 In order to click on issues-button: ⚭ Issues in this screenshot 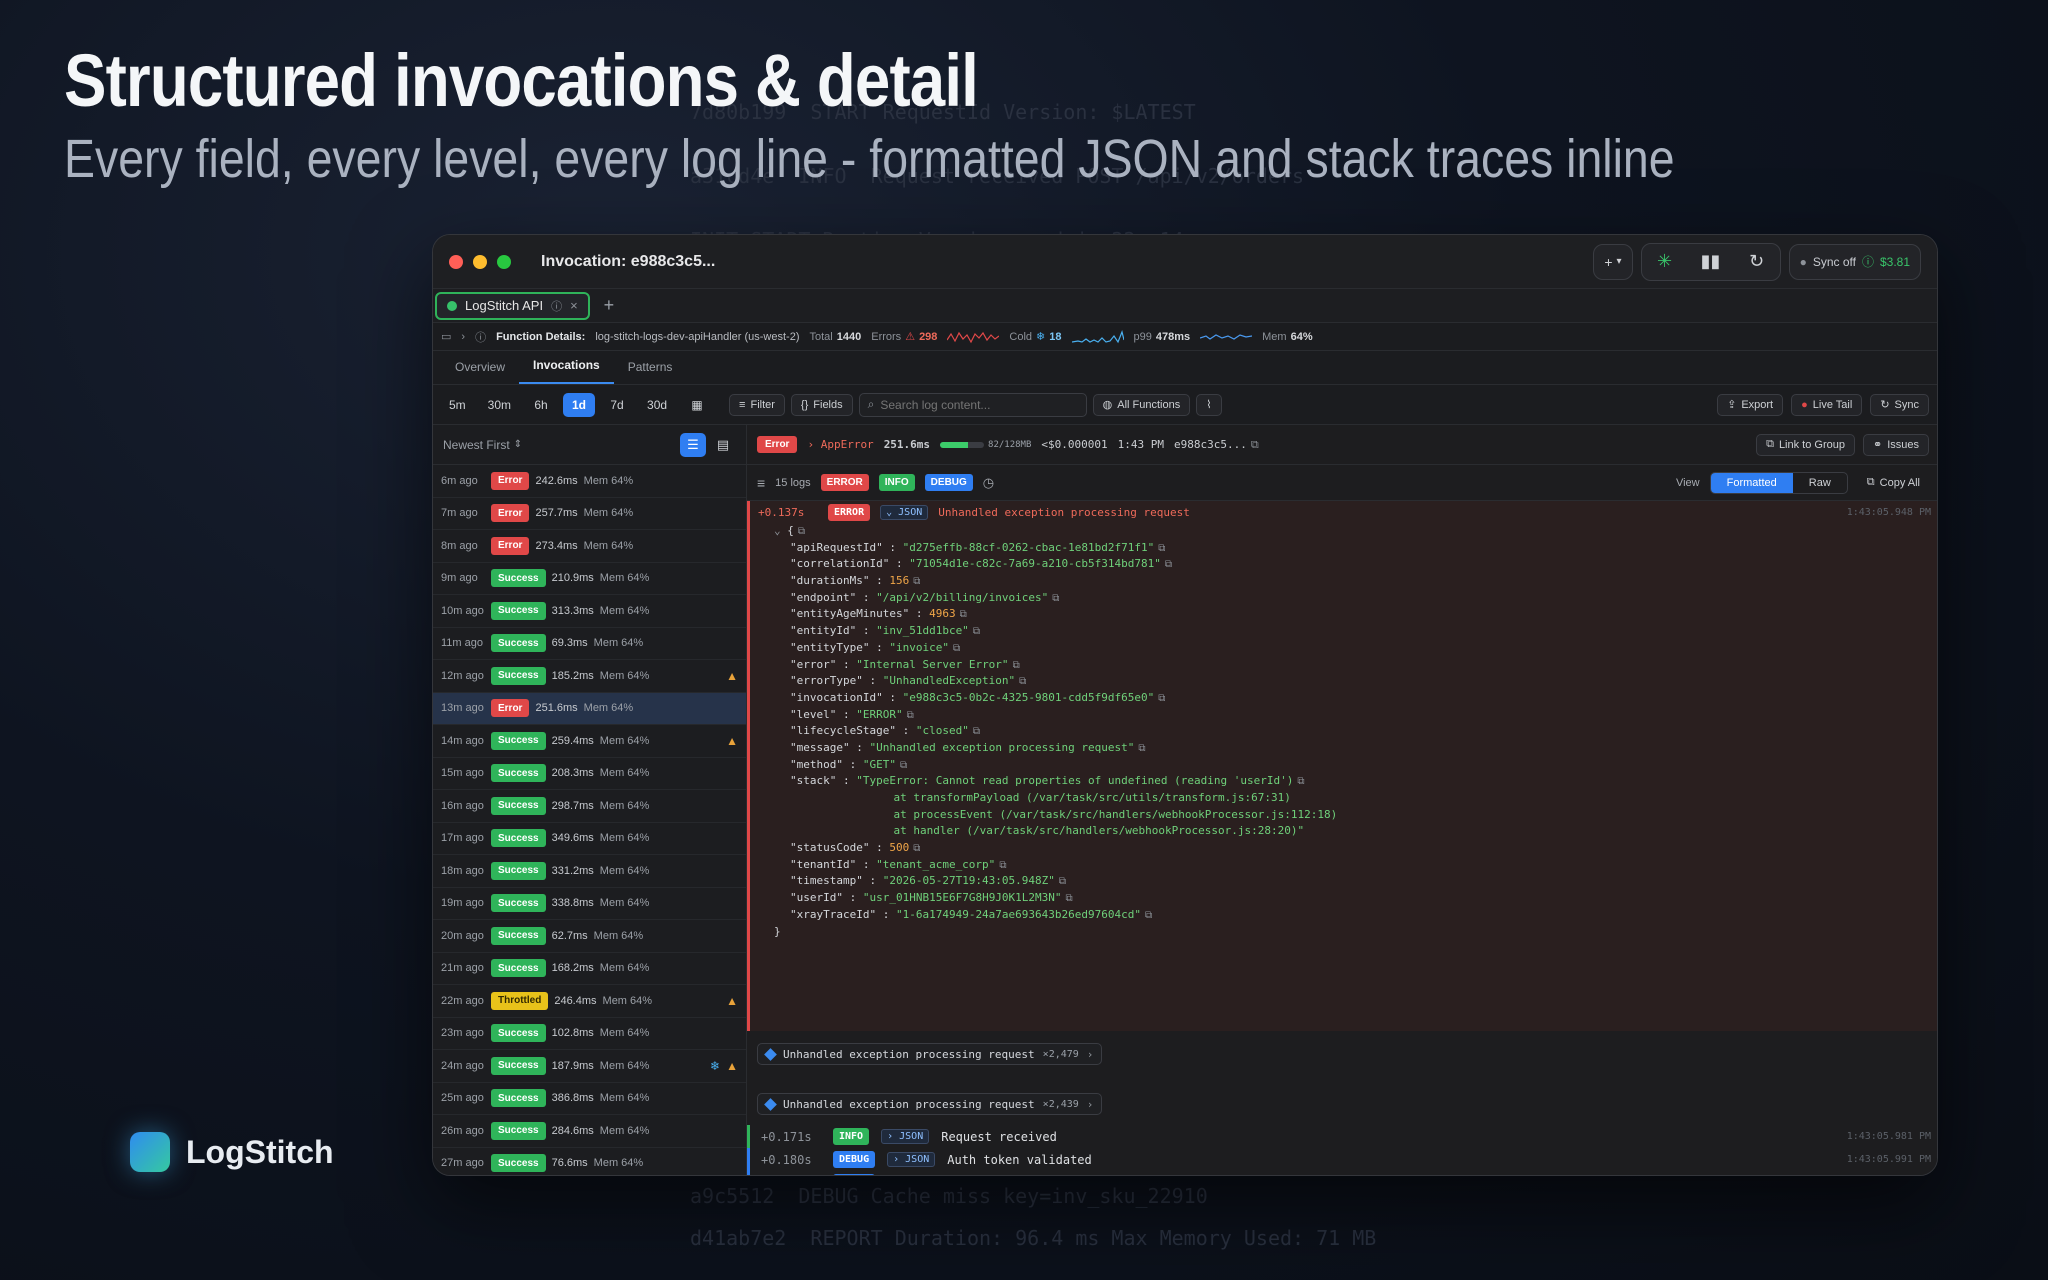, I will do `click(1895, 444)`.